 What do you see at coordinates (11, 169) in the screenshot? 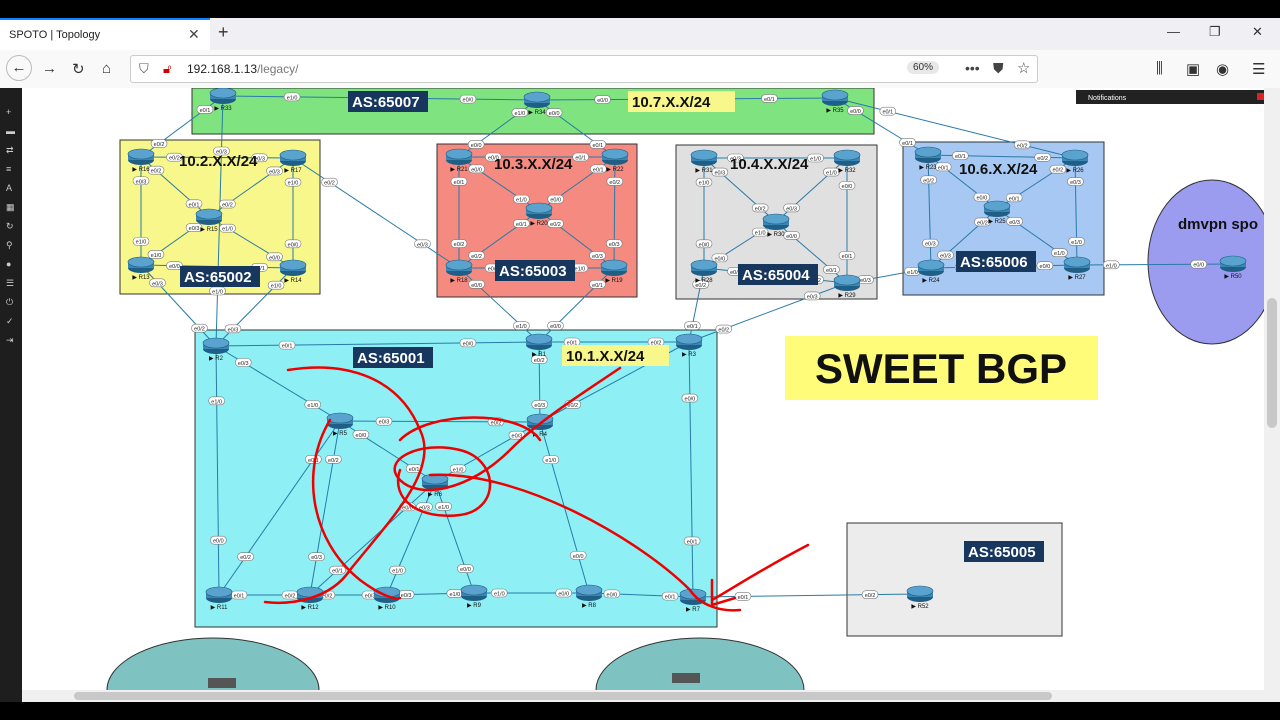
I see `list-icon: ≡` at bounding box center [11, 169].